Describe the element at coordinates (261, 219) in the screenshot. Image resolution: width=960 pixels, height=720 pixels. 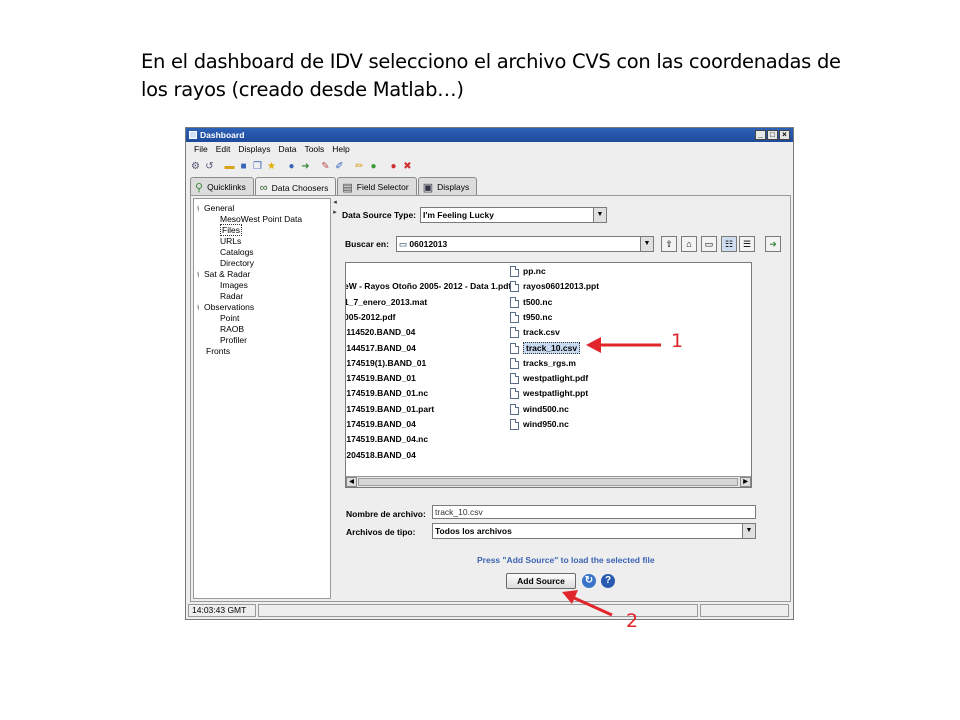
I see `tree-node-mesowest: MesoWest Point Data` at that location.